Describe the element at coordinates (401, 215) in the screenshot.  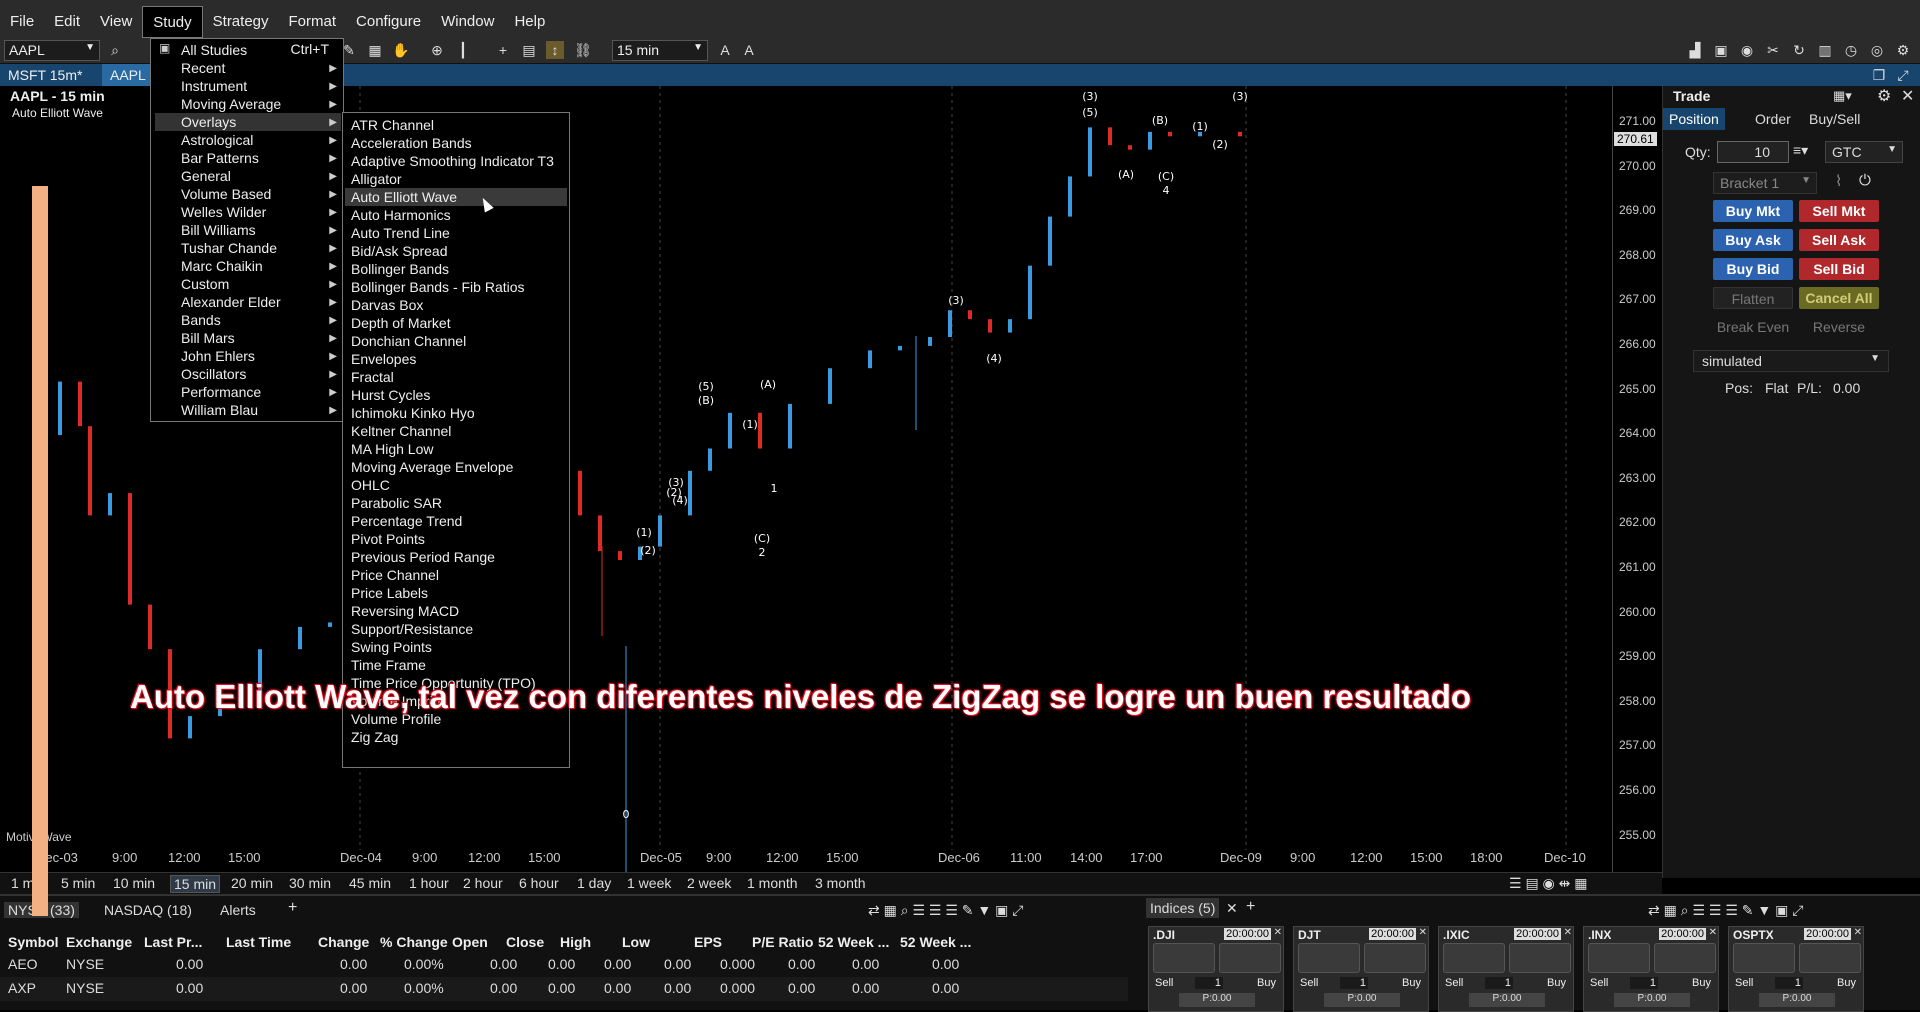
I see `overlay-menu-item: Auto Harmonics` at that location.